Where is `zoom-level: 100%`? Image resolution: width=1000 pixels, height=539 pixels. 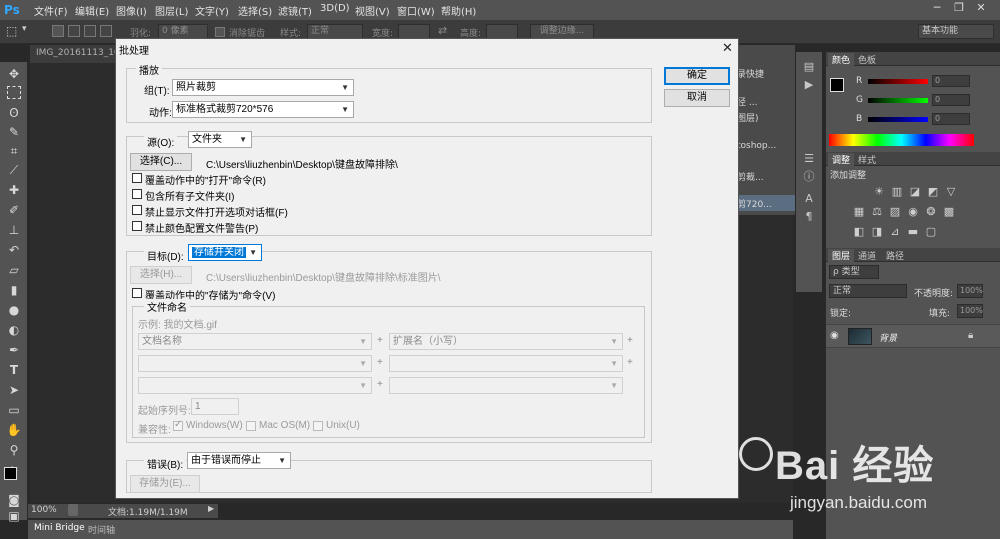 zoom-level: 100% is located at coordinates (44, 510).